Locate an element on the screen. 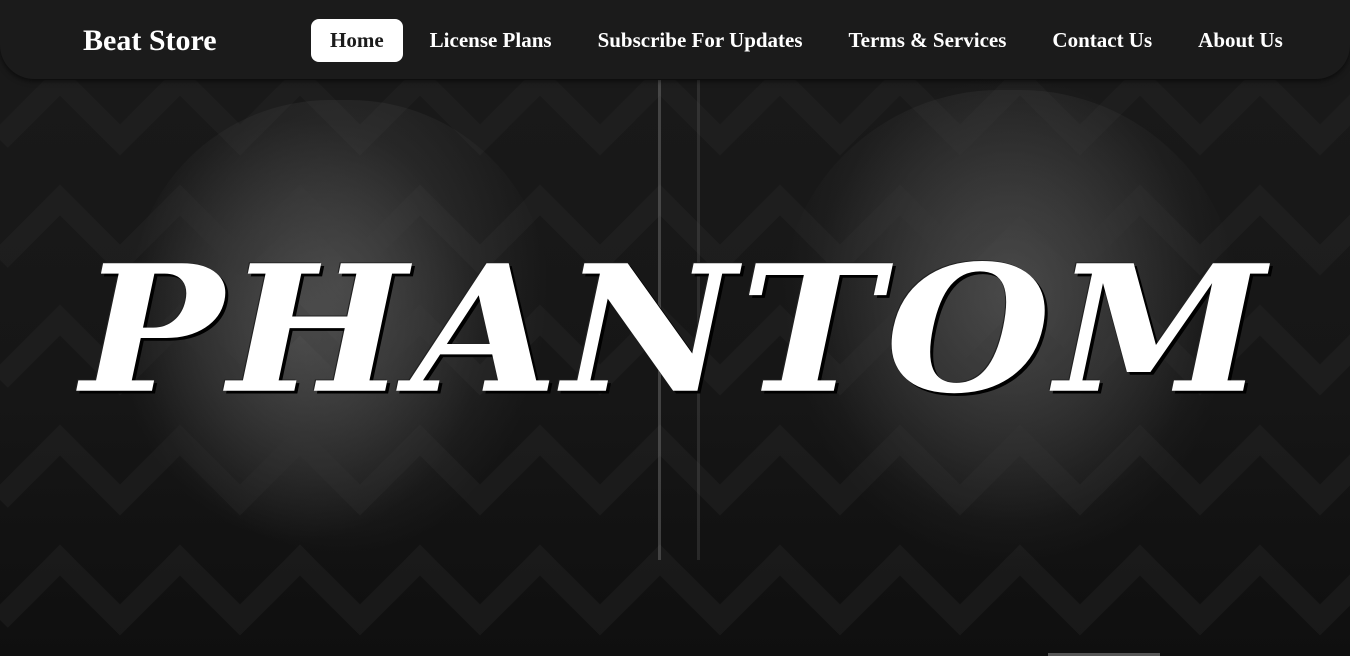 Image resolution: width=1350 pixels, height=656 pixels. nav-link-subscribe: Subscribe For Updates is located at coordinates (700, 40).